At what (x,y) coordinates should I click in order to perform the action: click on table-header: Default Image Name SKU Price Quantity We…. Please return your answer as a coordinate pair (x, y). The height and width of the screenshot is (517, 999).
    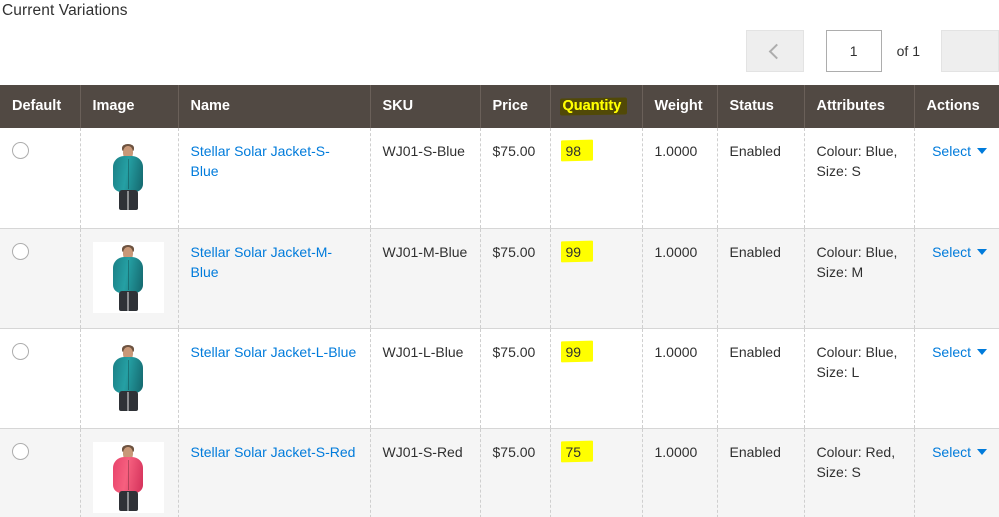
    Looking at the image, I should click on (499, 106).